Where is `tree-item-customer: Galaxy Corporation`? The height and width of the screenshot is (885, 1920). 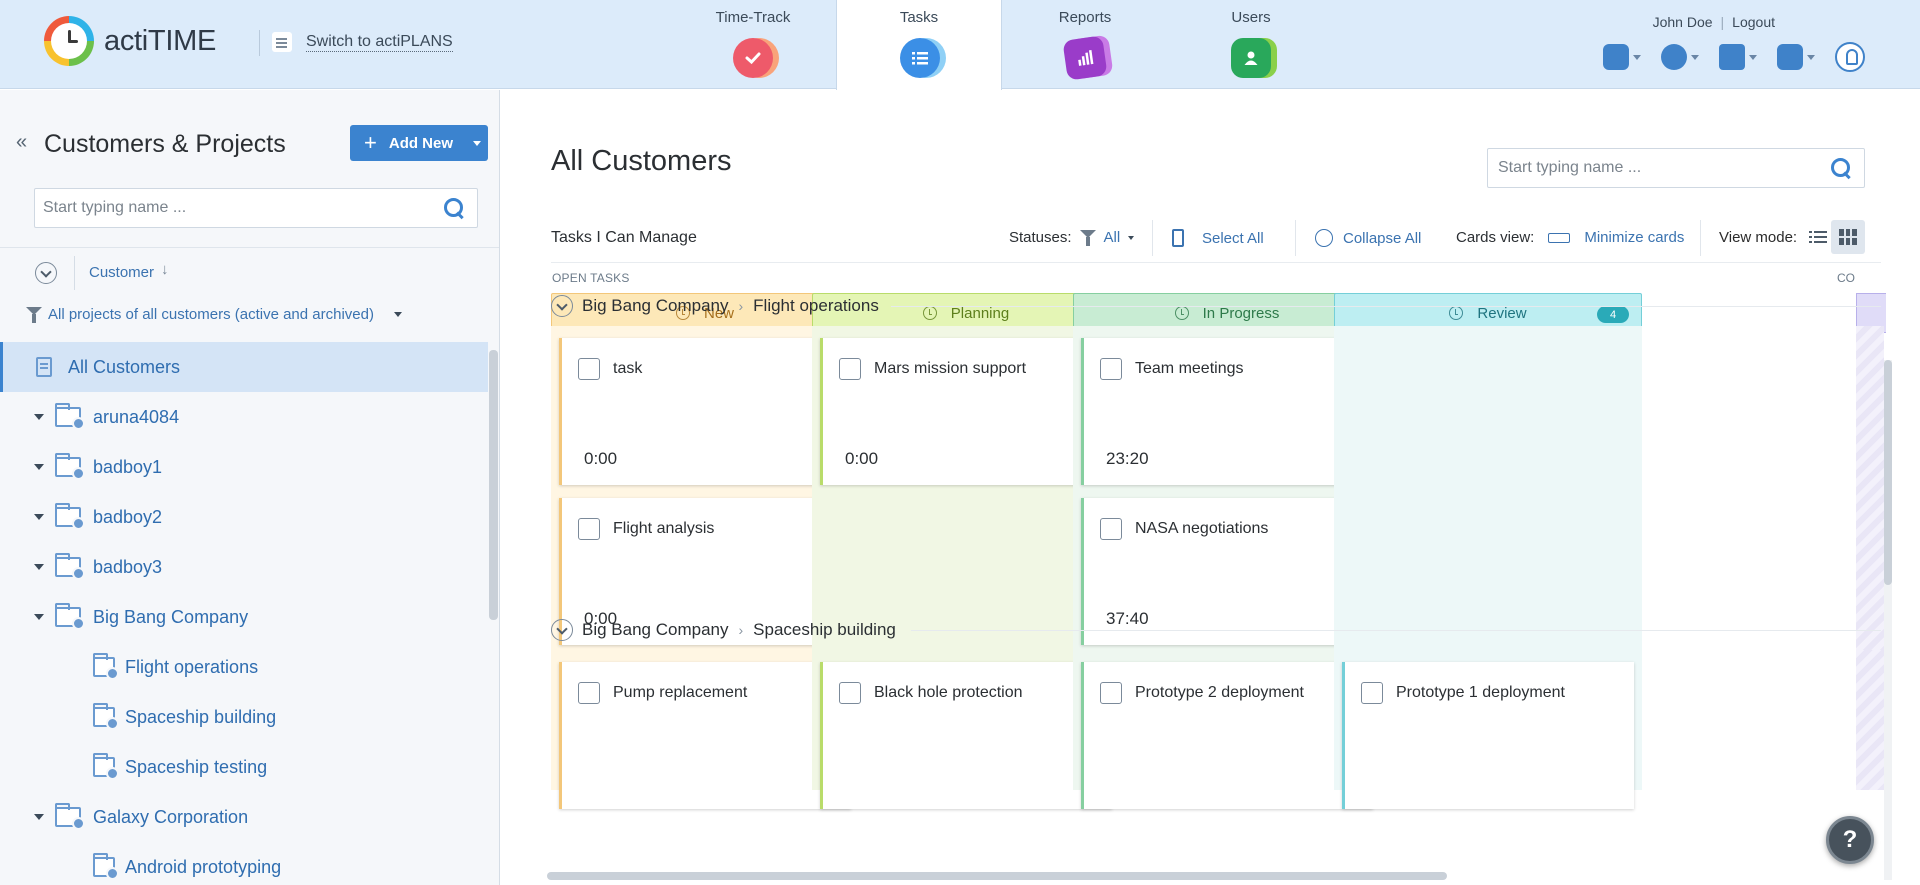 tree-item-customer: Galaxy Corporation is located at coordinates (244, 817).